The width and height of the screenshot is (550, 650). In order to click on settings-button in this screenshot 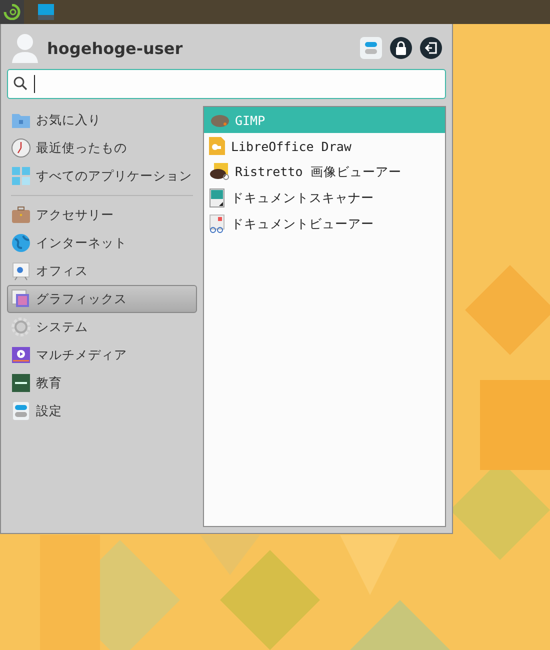, I will do `click(371, 48)`.